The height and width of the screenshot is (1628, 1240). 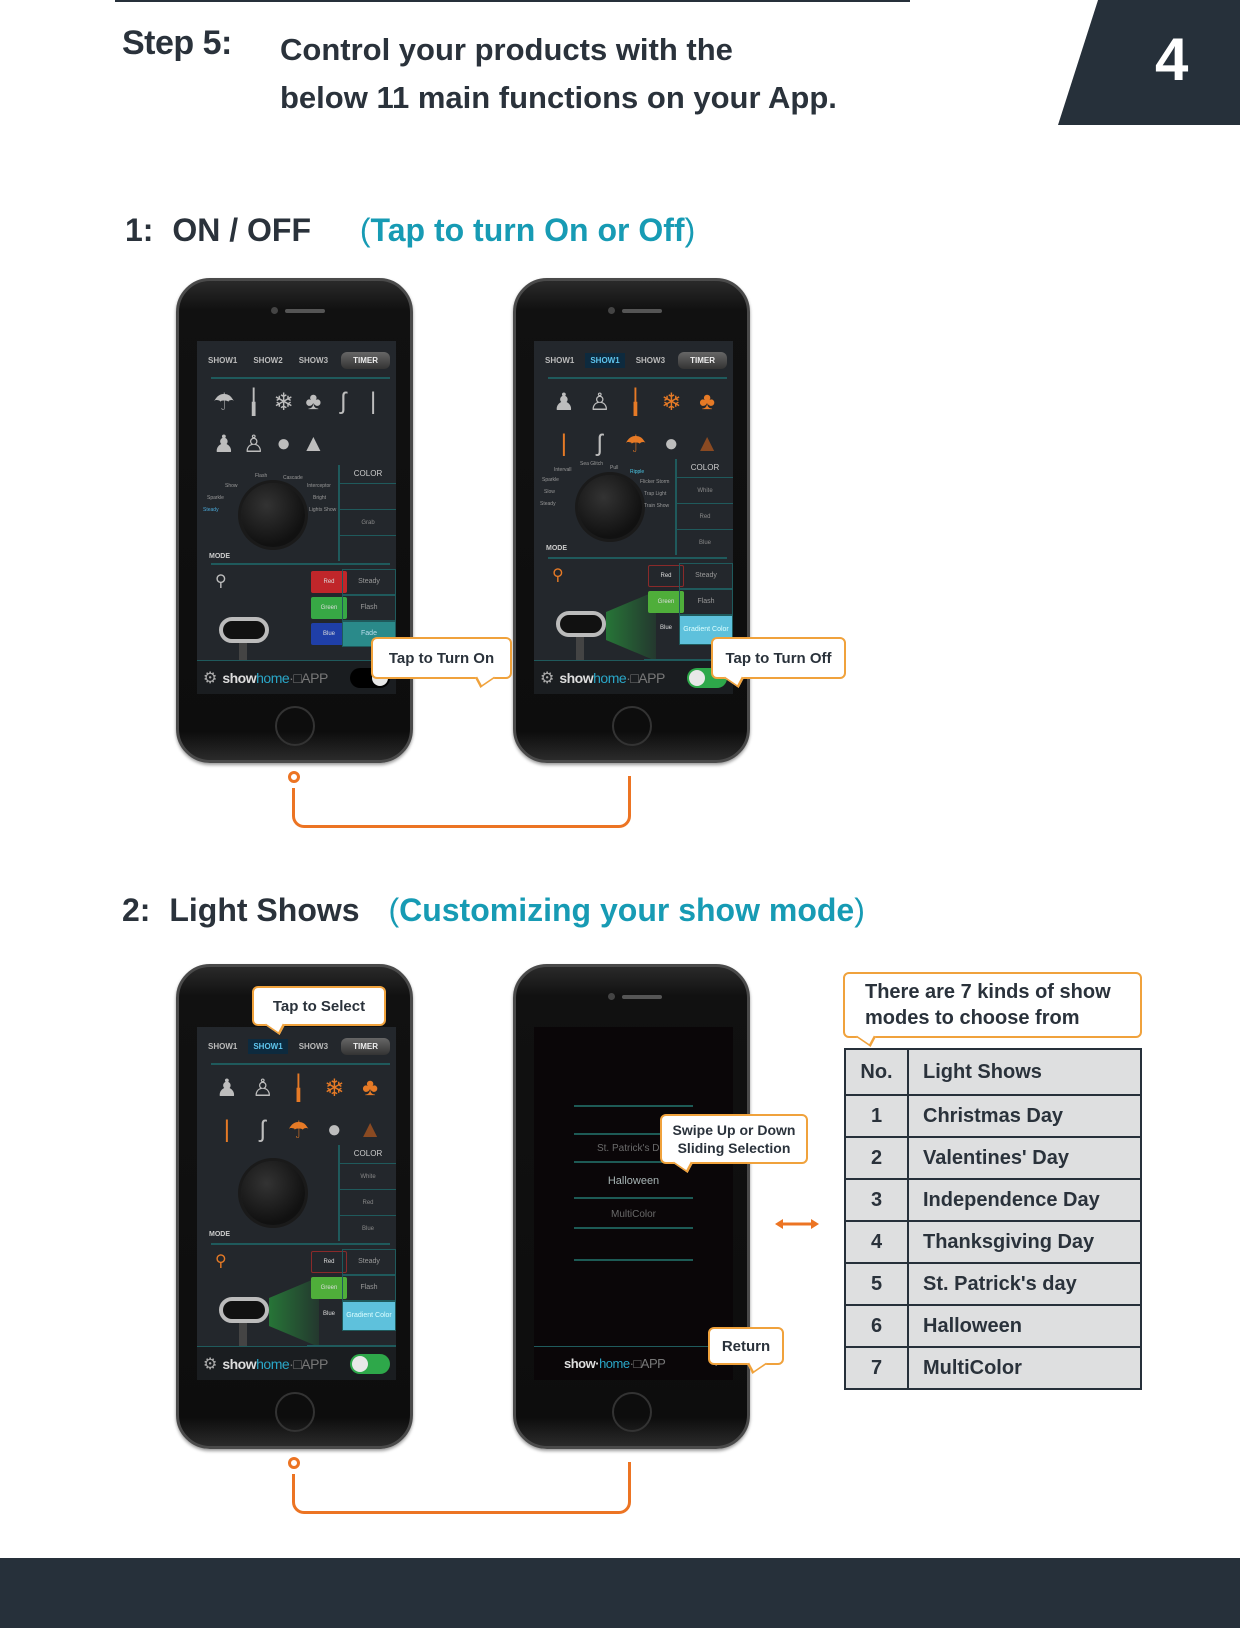 I want to click on dial-label: Ripple, so click(x=637, y=472).